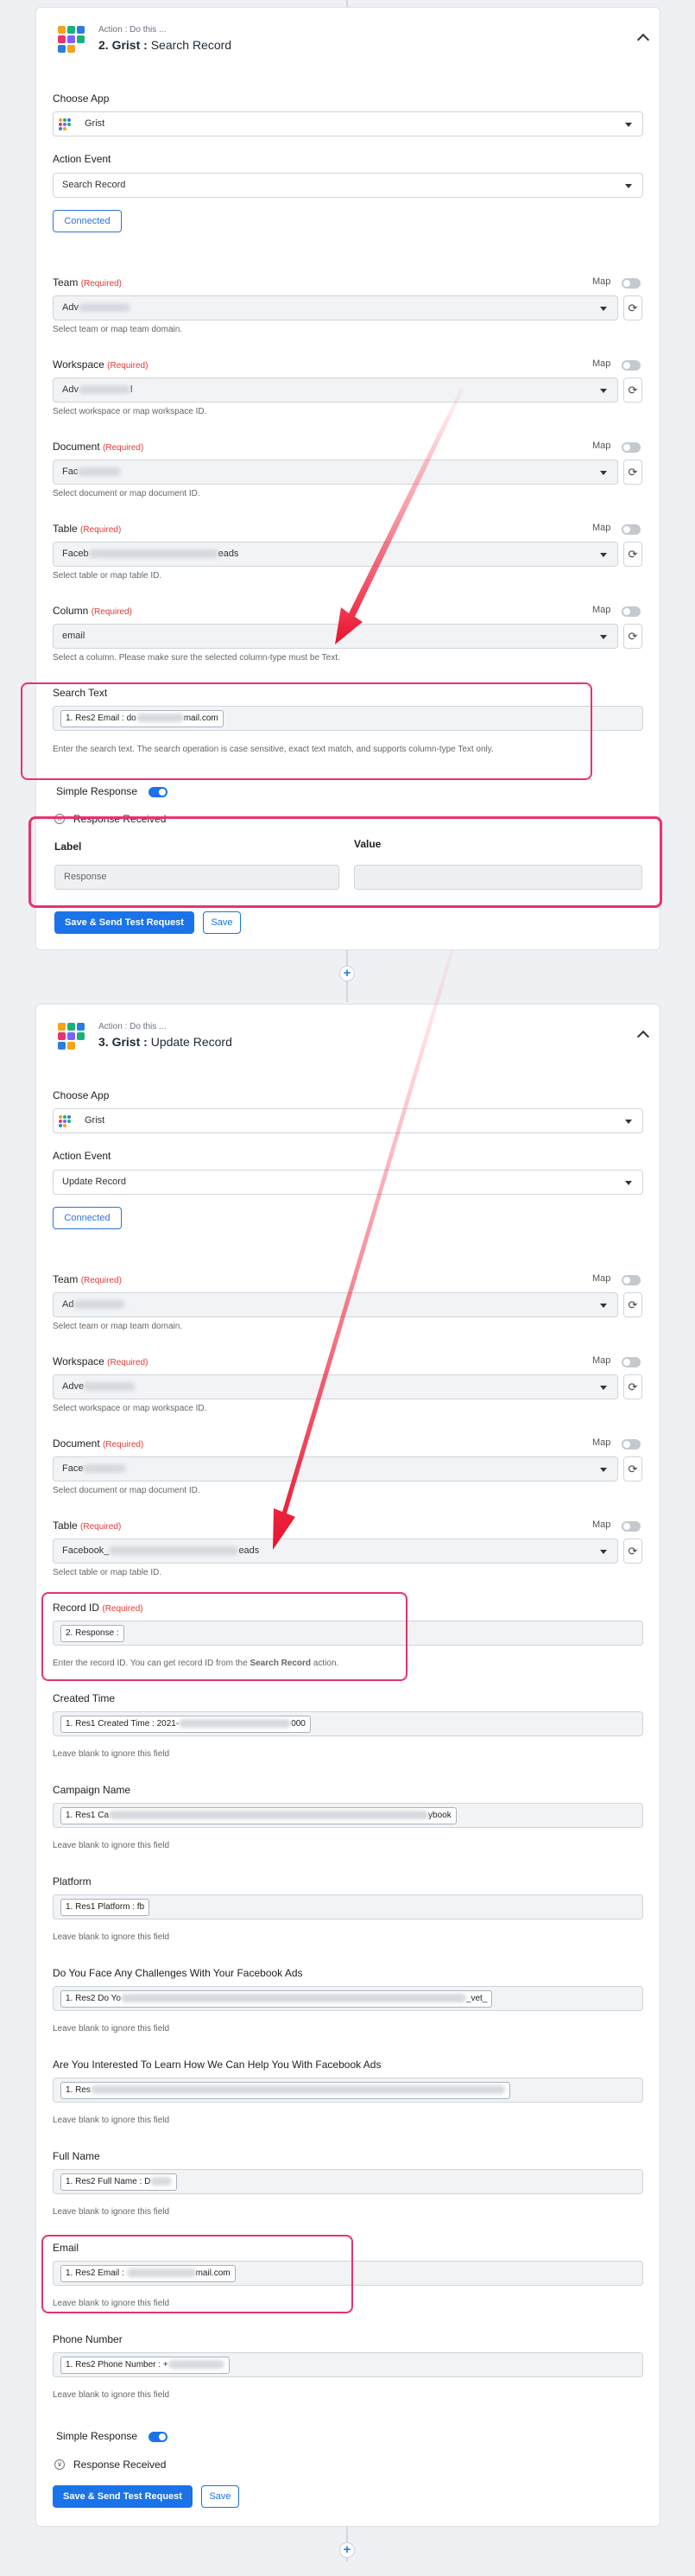 Image resolution: width=695 pixels, height=2576 pixels. Describe the element at coordinates (276, 1999) in the screenshot. I see `mapped-value-chip: 1. Res2 Do Yo _vet_` at that location.